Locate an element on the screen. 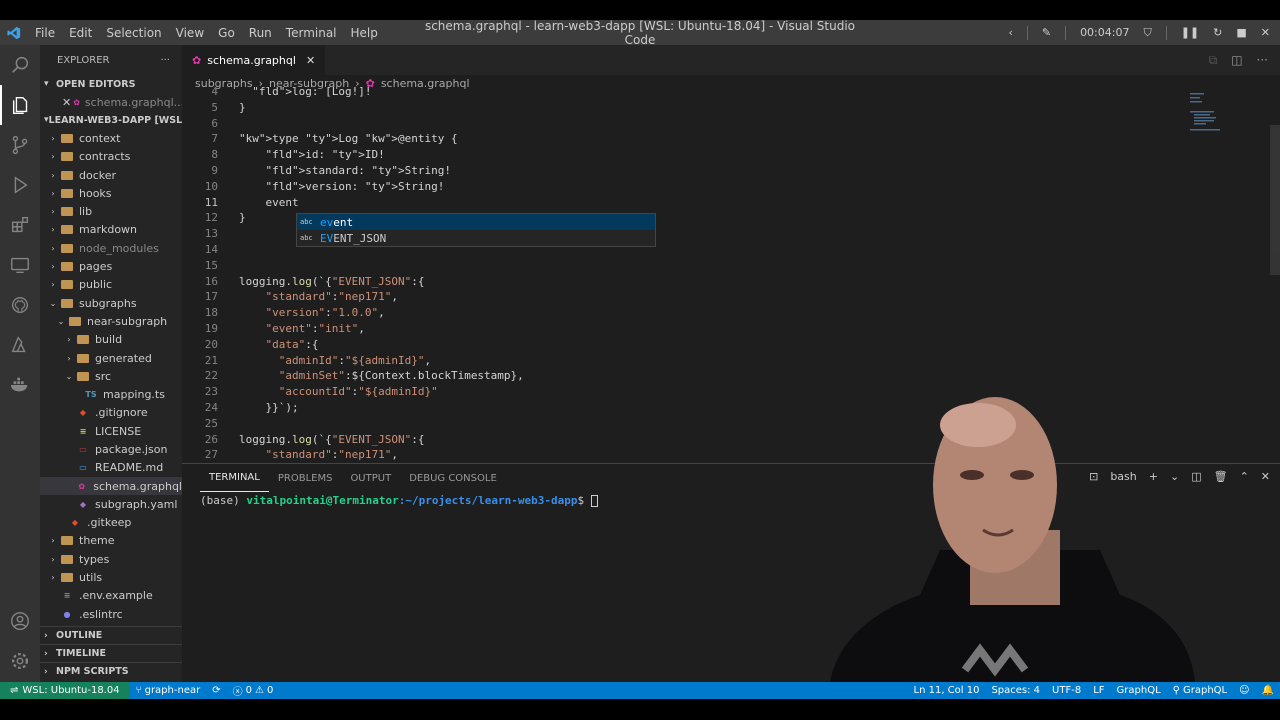  settings-gear-icon is located at coordinates (20, 661).